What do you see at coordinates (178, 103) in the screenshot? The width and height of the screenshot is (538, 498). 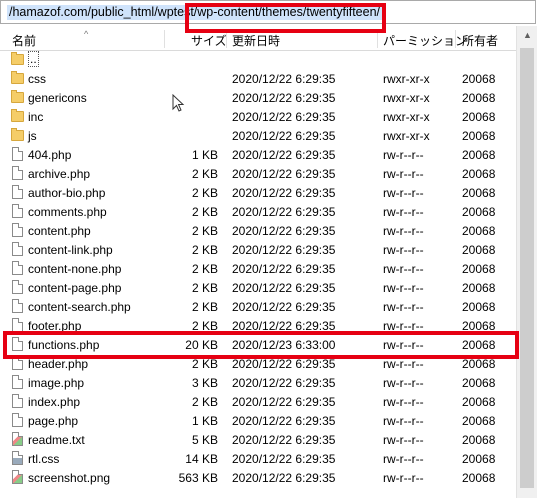 I see `mouse-cursor-icon` at bounding box center [178, 103].